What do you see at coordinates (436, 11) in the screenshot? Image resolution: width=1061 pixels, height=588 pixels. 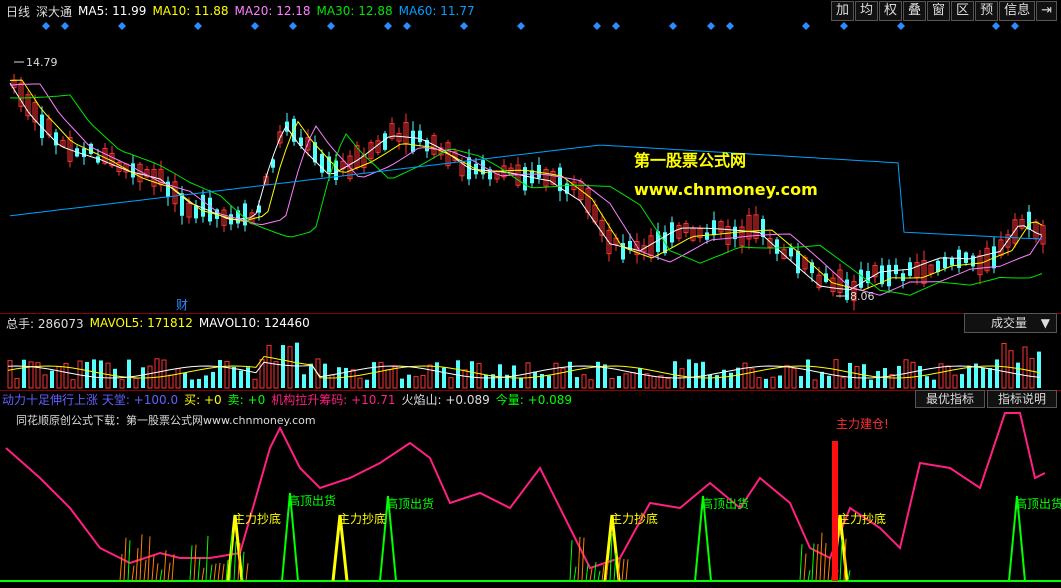 I see `ma60-value: MA60: 11.77` at bounding box center [436, 11].